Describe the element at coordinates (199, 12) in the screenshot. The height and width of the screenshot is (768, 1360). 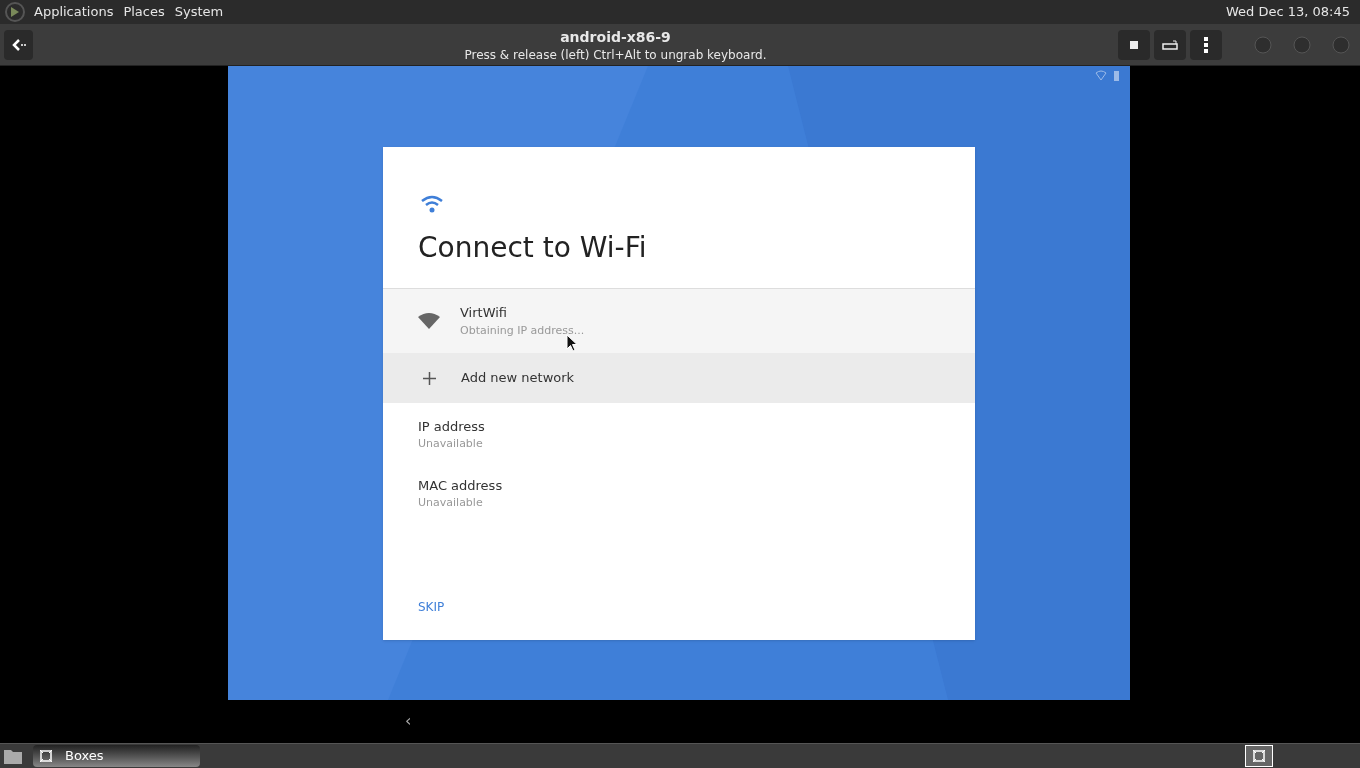
I see `panel-menu: System` at that location.